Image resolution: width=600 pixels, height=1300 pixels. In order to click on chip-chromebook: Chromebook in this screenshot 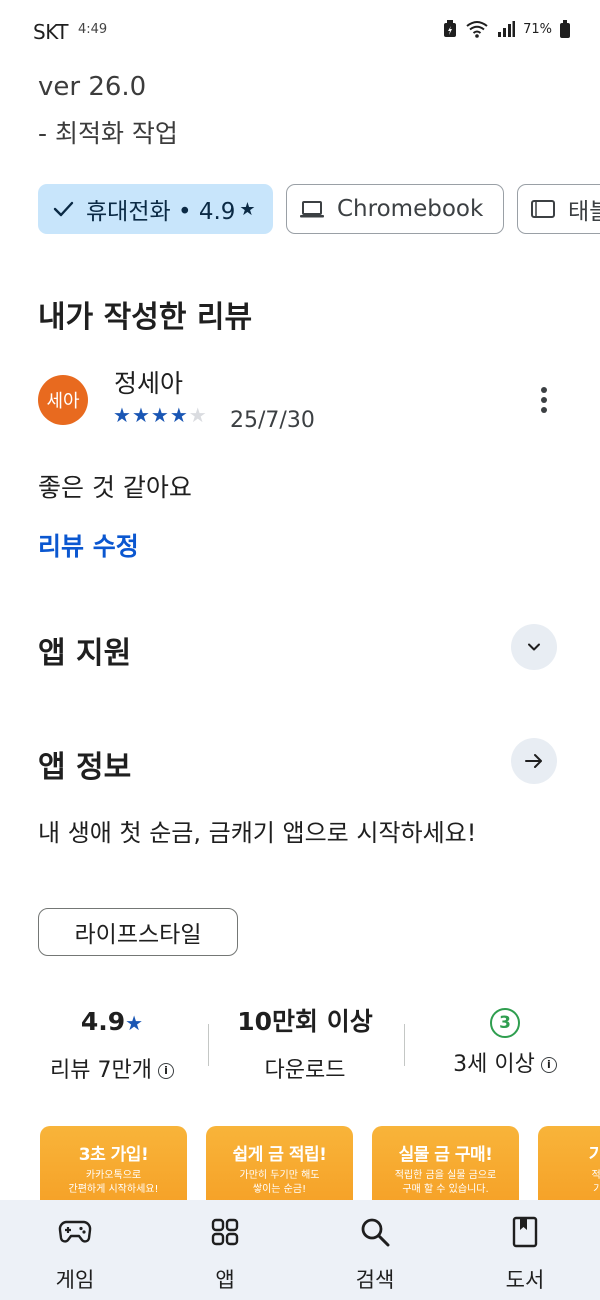, I will do `click(395, 209)`.